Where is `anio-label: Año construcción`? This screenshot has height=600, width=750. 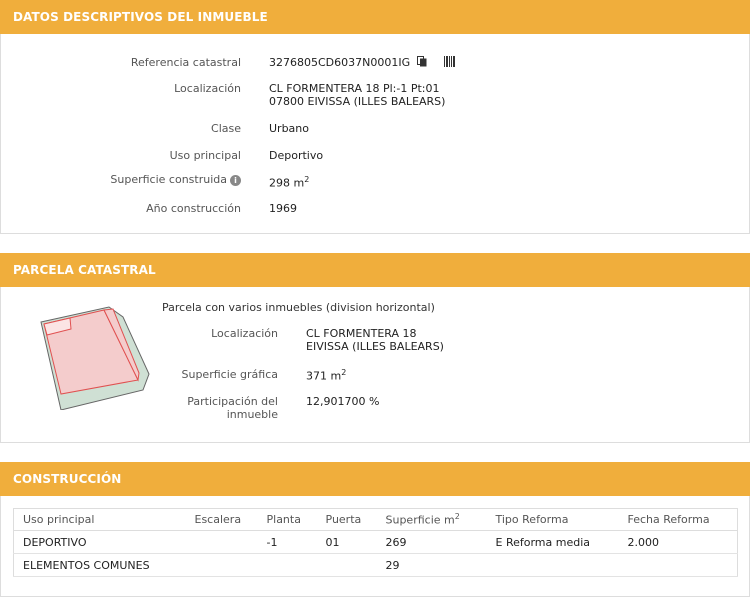
anio-label: Año construcción is located at coordinates (193, 208).